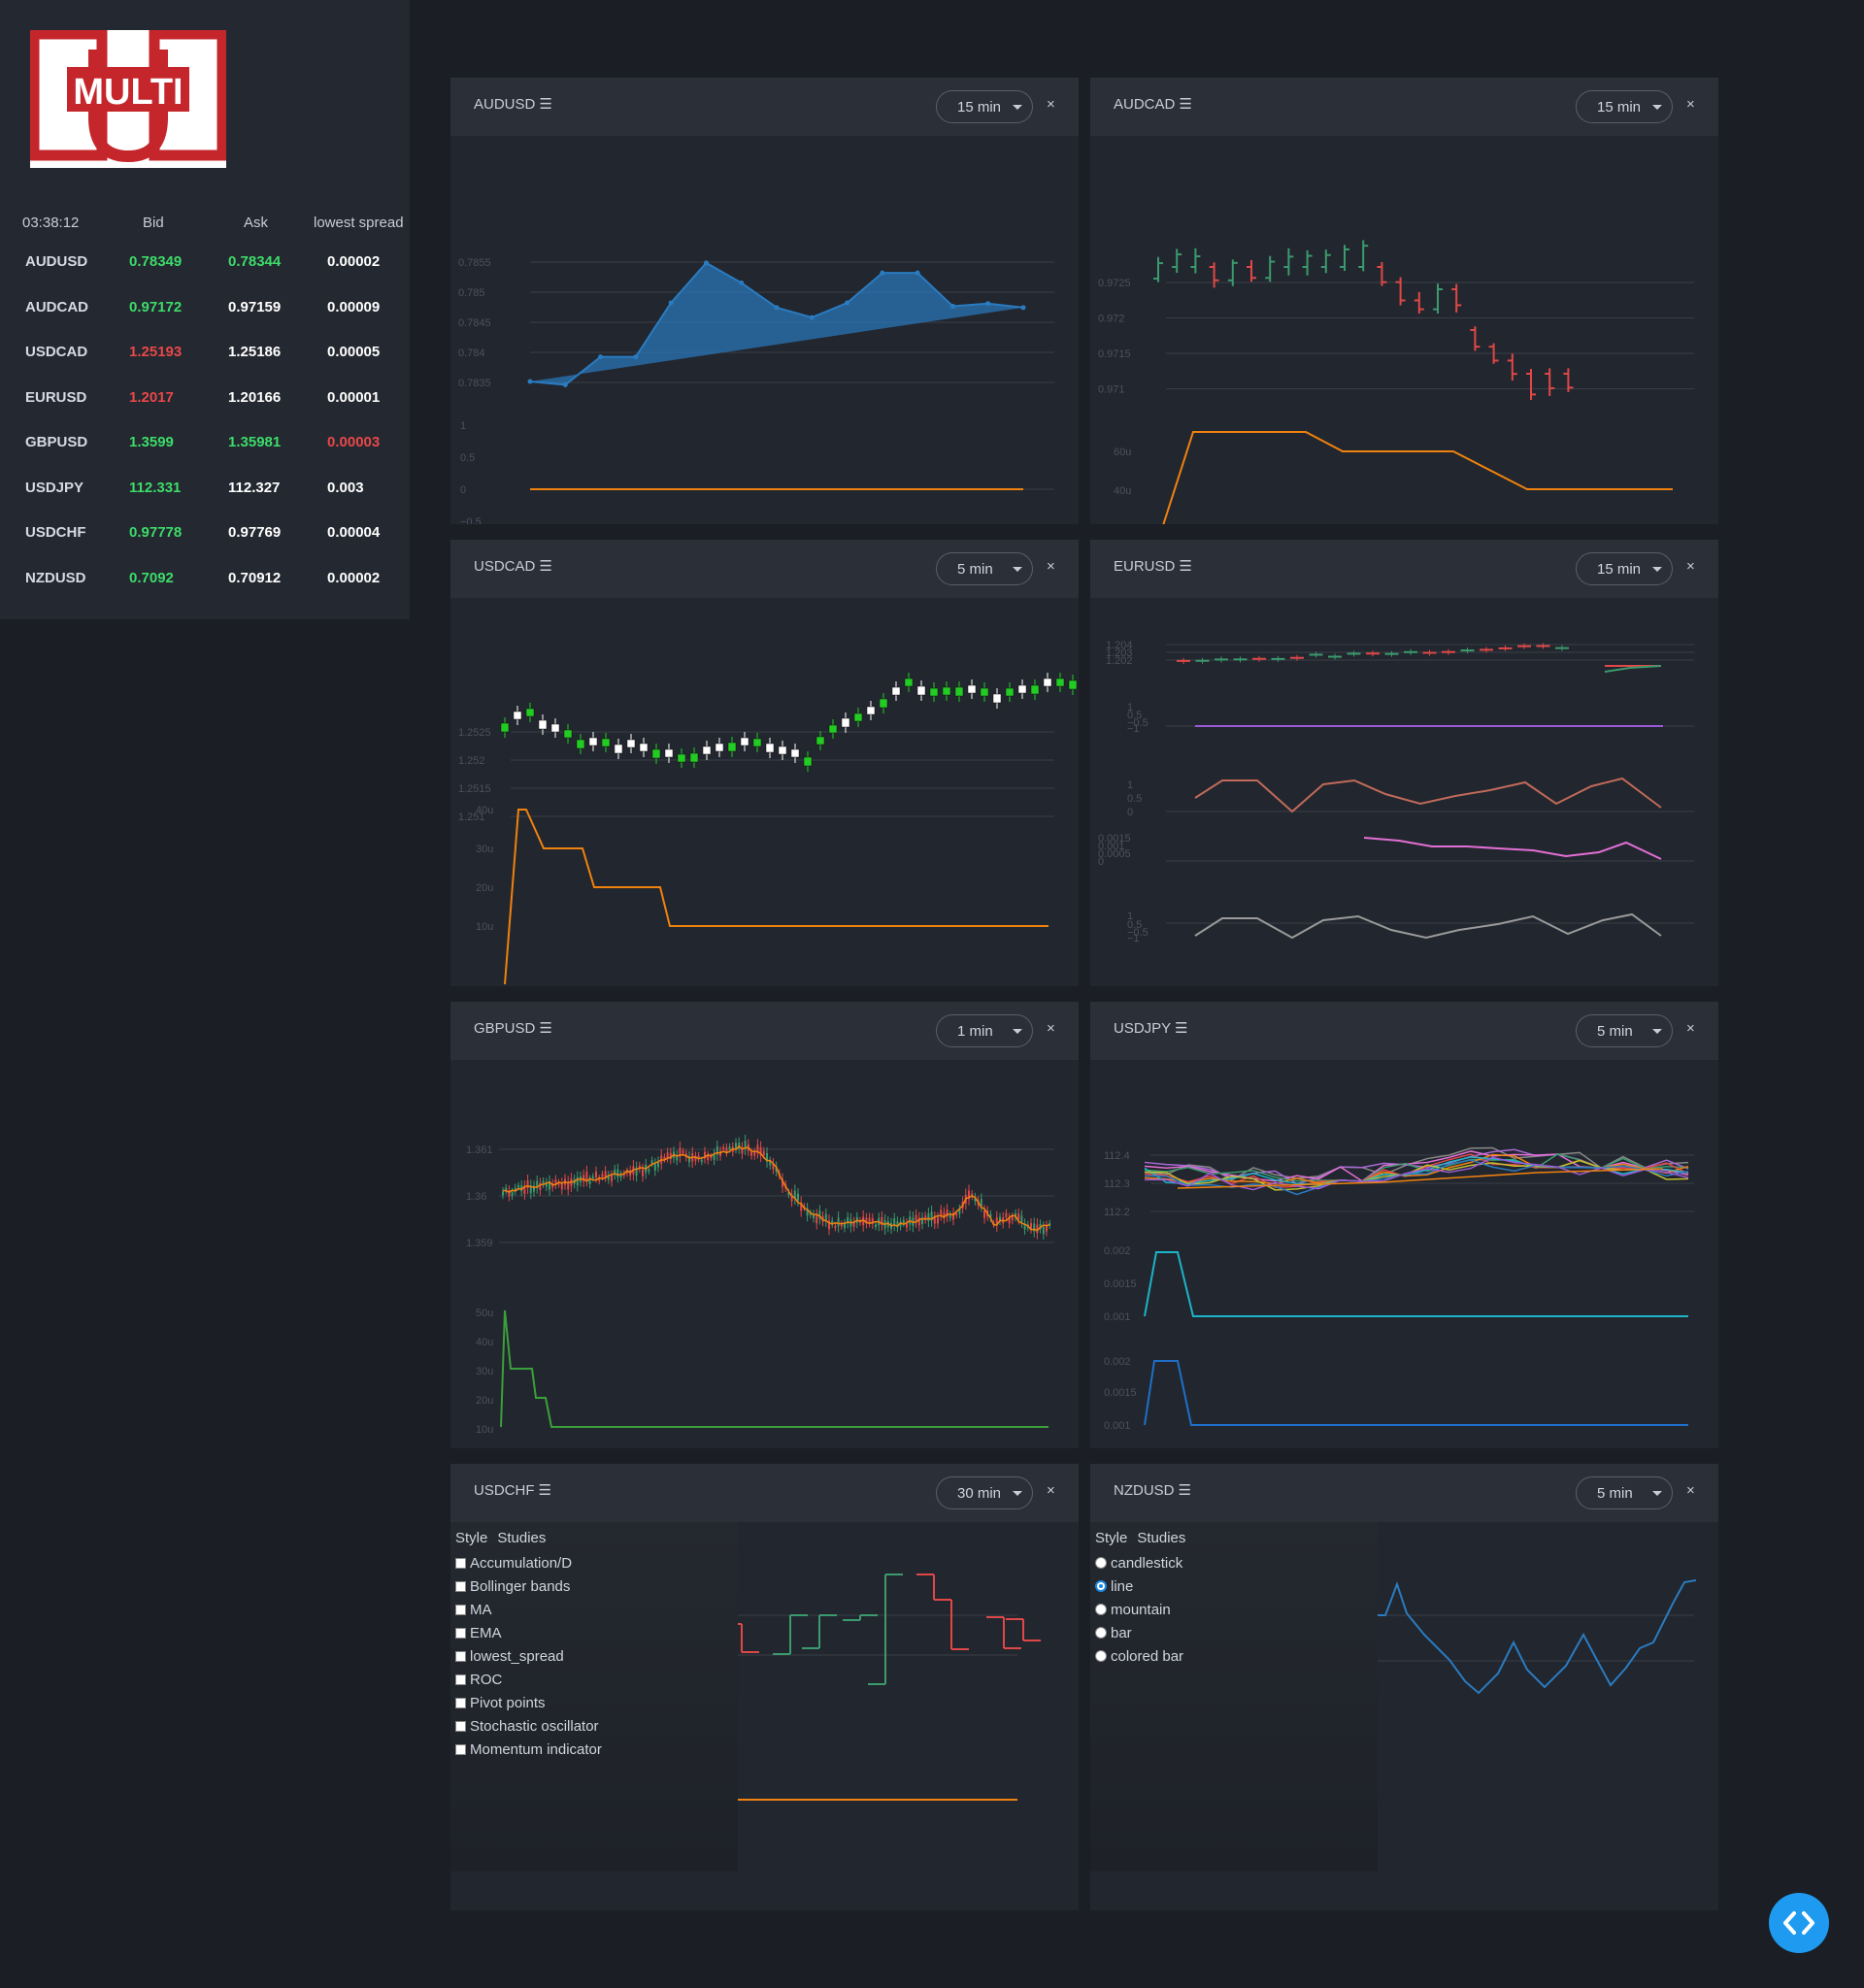 The width and height of the screenshot is (1864, 1988). Describe the element at coordinates (205, 275) in the screenshot. I see `quote-row: AUDUSD 0.78349 0.78344 0.00002` at that location.